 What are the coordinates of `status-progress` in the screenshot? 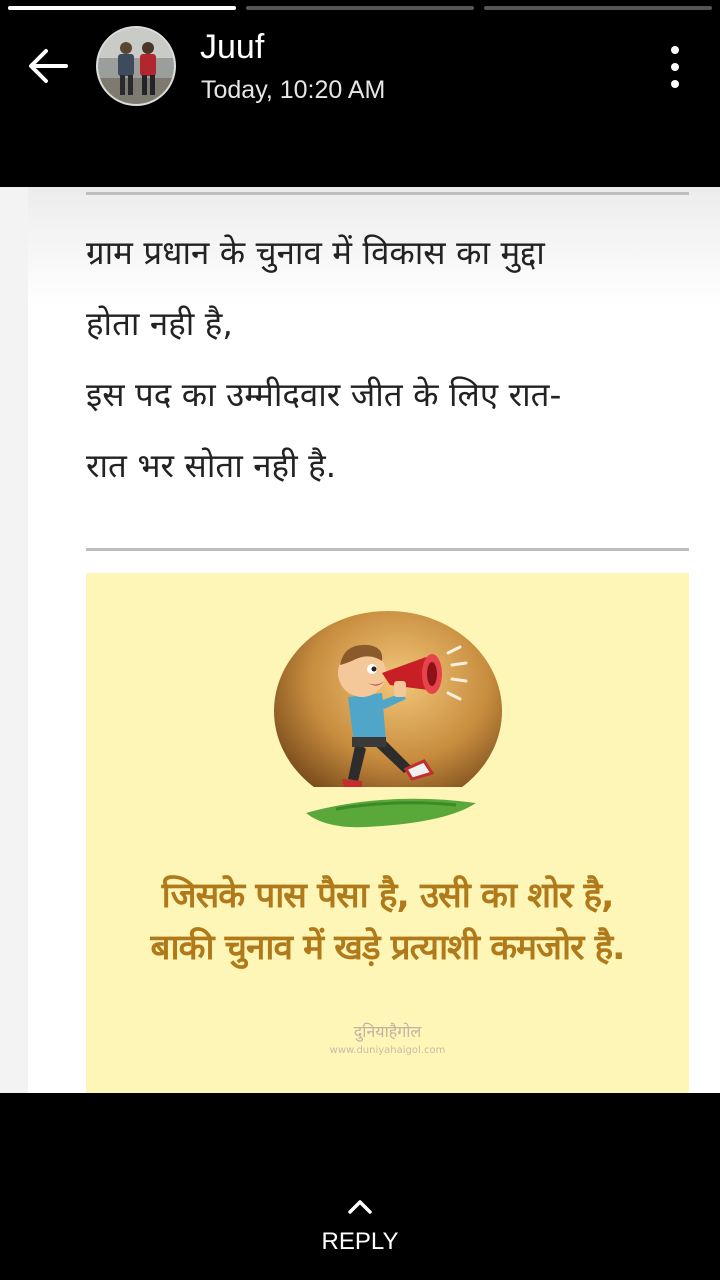 It's located at (360, 8).